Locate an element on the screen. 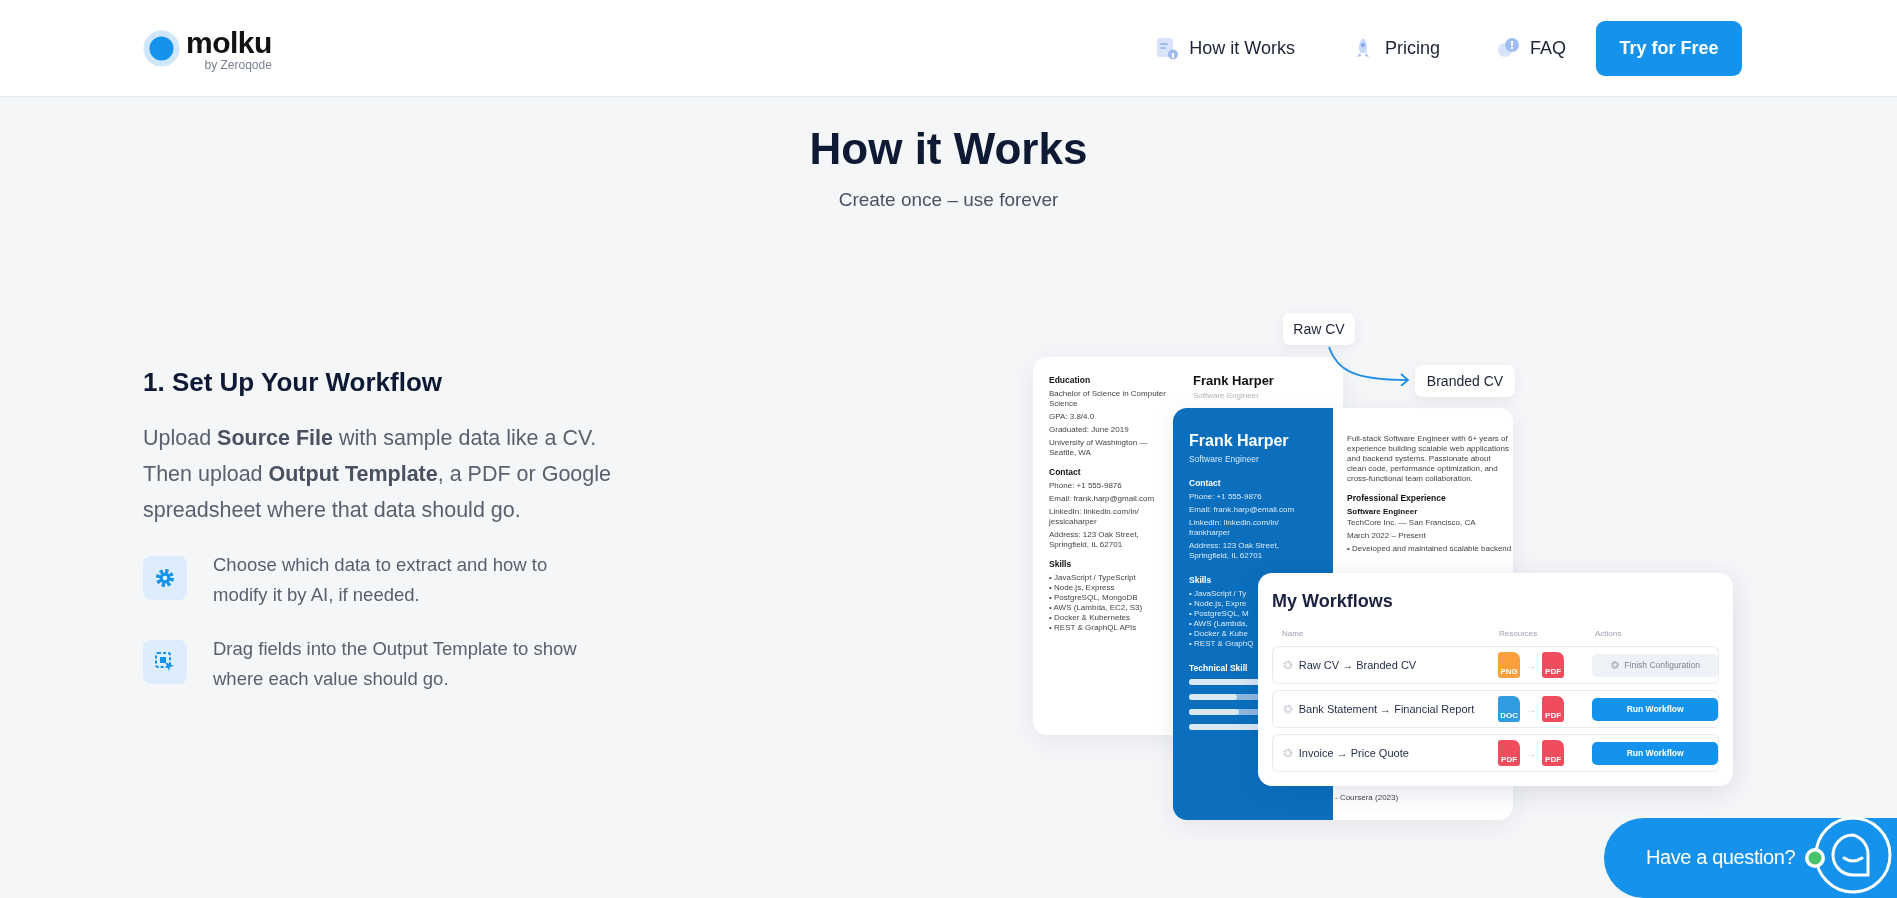  nav-link: FAQ is located at coordinates (1531, 48).